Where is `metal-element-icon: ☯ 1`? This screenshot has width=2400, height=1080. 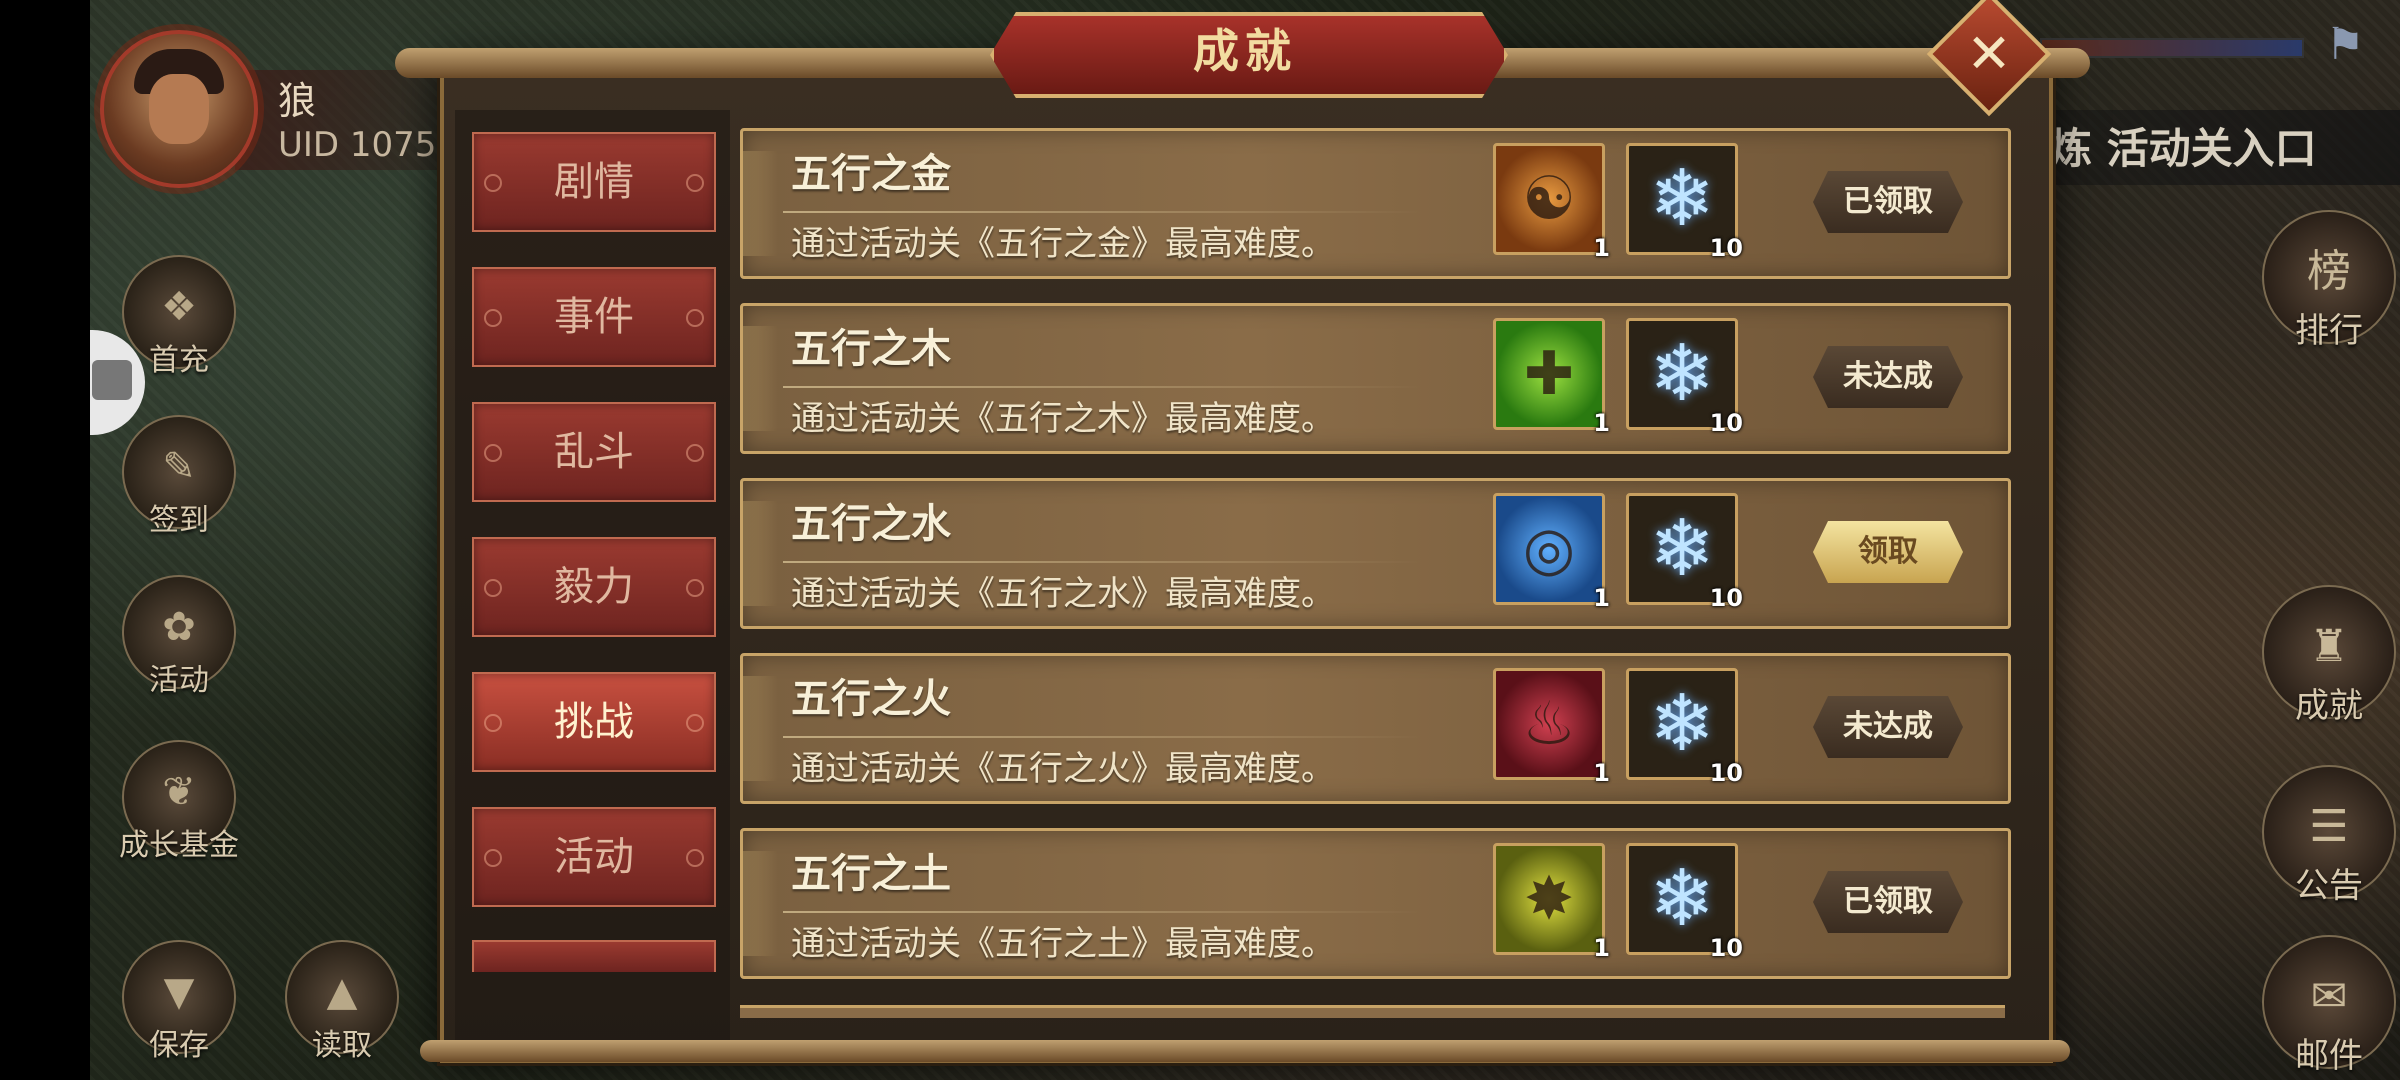 metal-element-icon: ☯ 1 is located at coordinates (1551, 202).